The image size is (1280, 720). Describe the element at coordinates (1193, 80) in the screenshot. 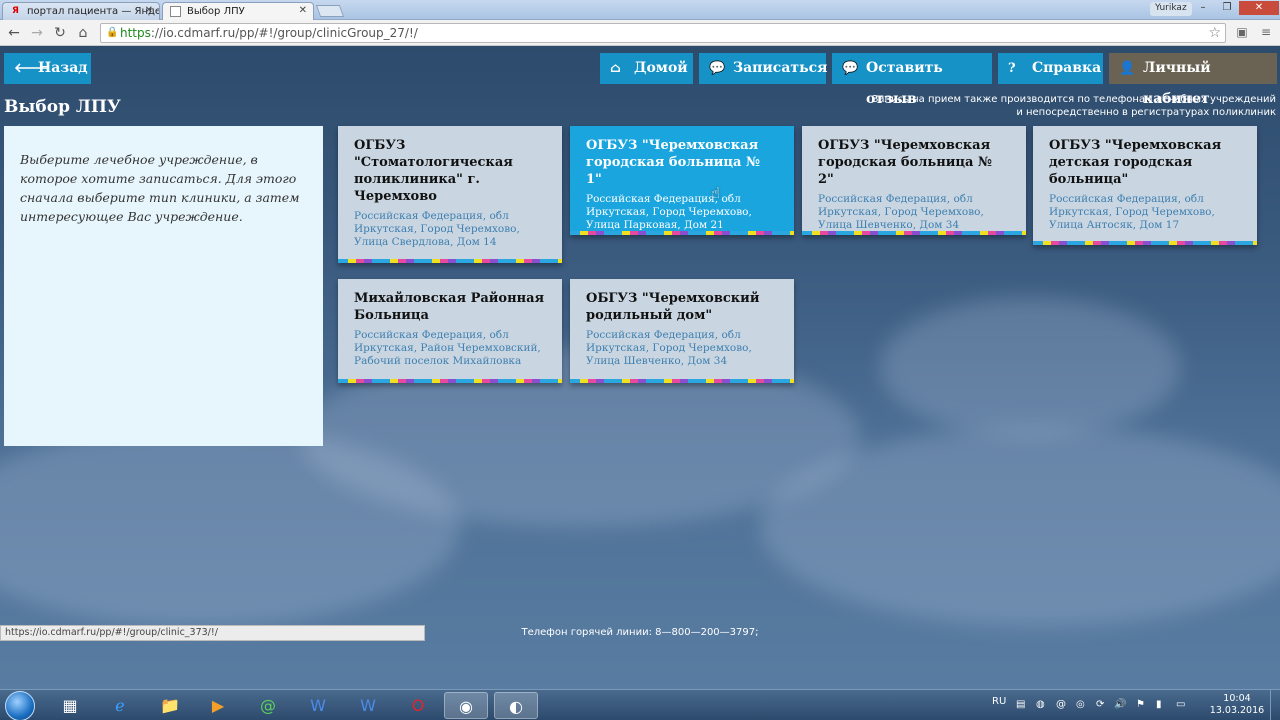

I see `cabinet-button: 👤 Личный кабинет` at that location.